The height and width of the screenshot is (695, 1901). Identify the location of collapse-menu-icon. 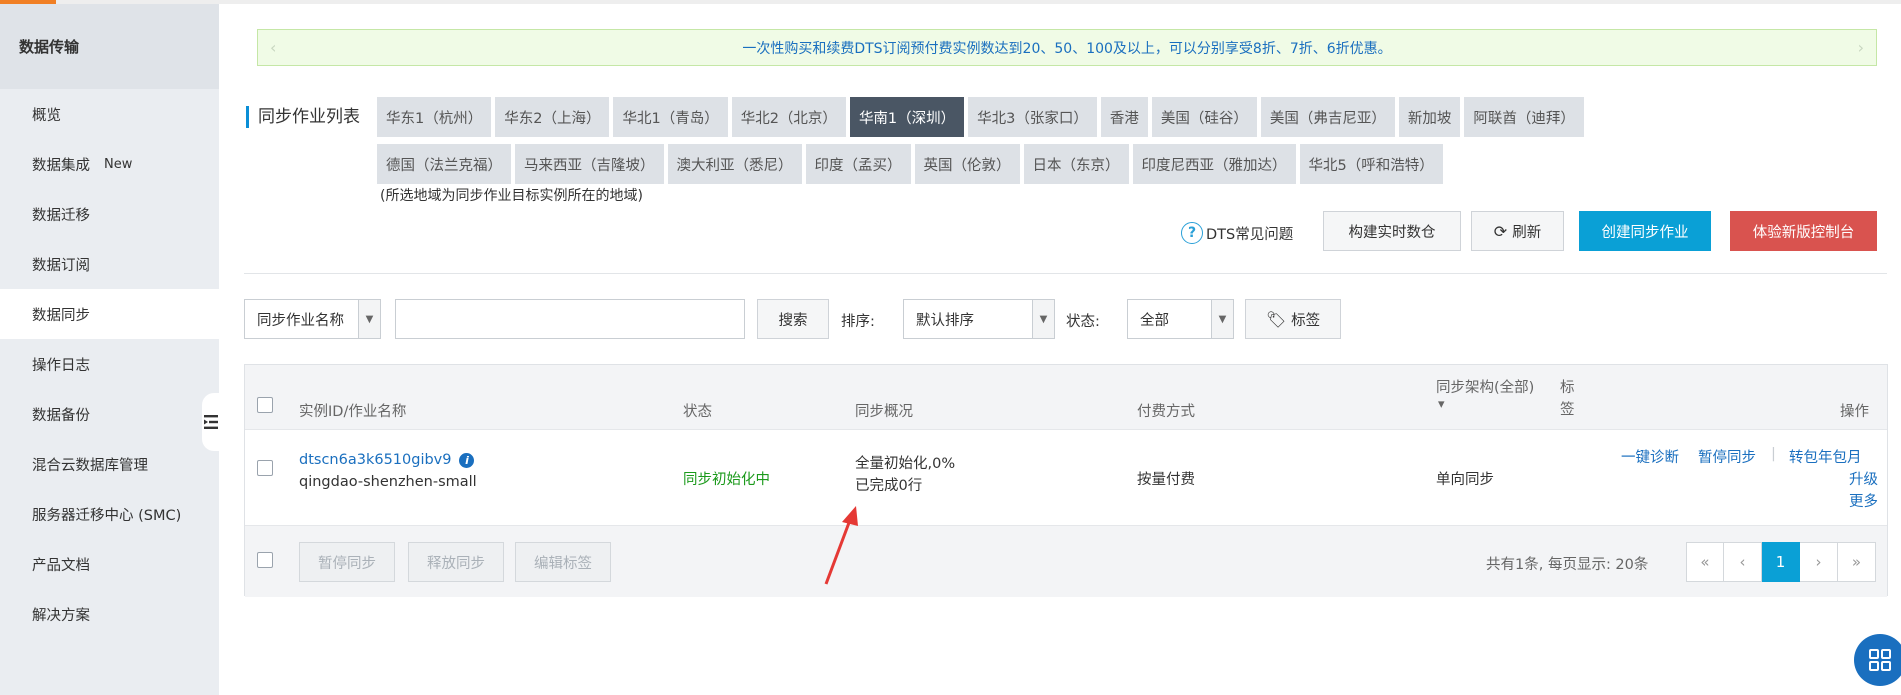
(210, 422).